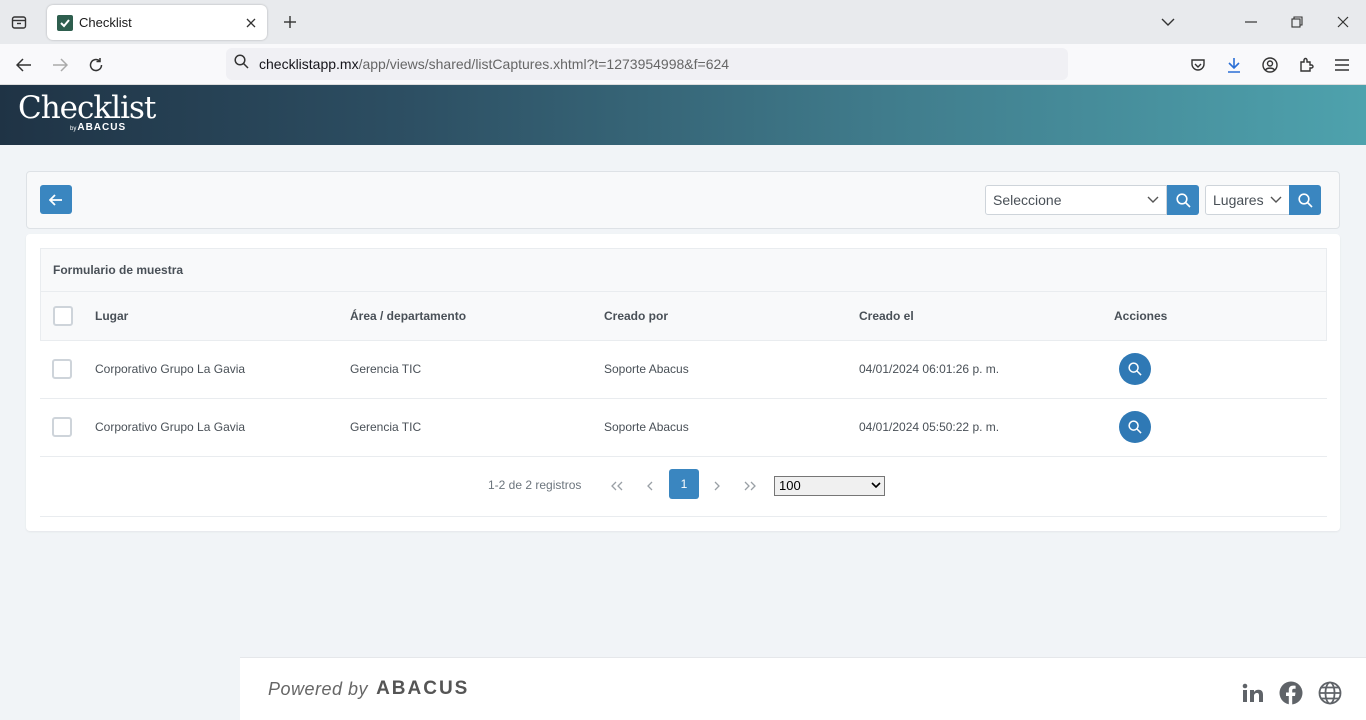 This screenshot has height=720, width=1366. What do you see at coordinates (63, 316) in the screenshot?
I see `select-all-checkbox` at bounding box center [63, 316].